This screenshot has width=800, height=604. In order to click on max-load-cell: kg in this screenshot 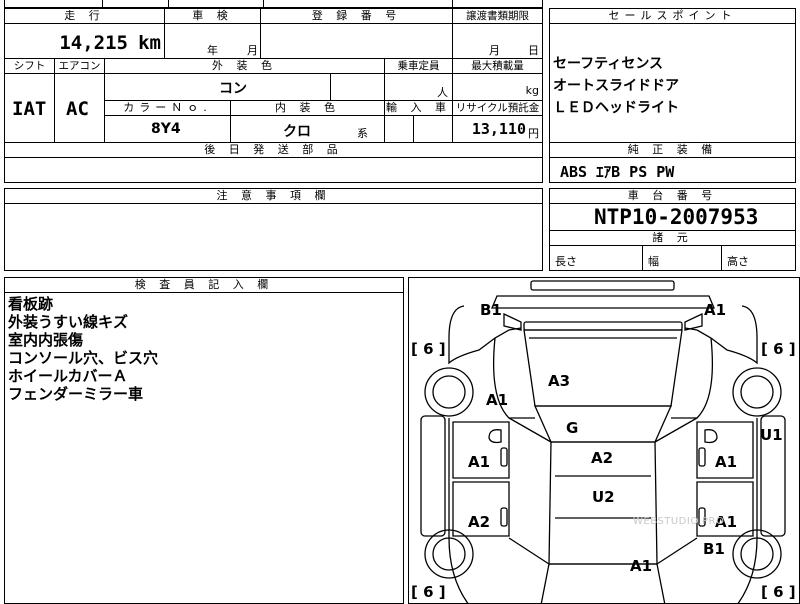, I will do `click(497, 87)`.